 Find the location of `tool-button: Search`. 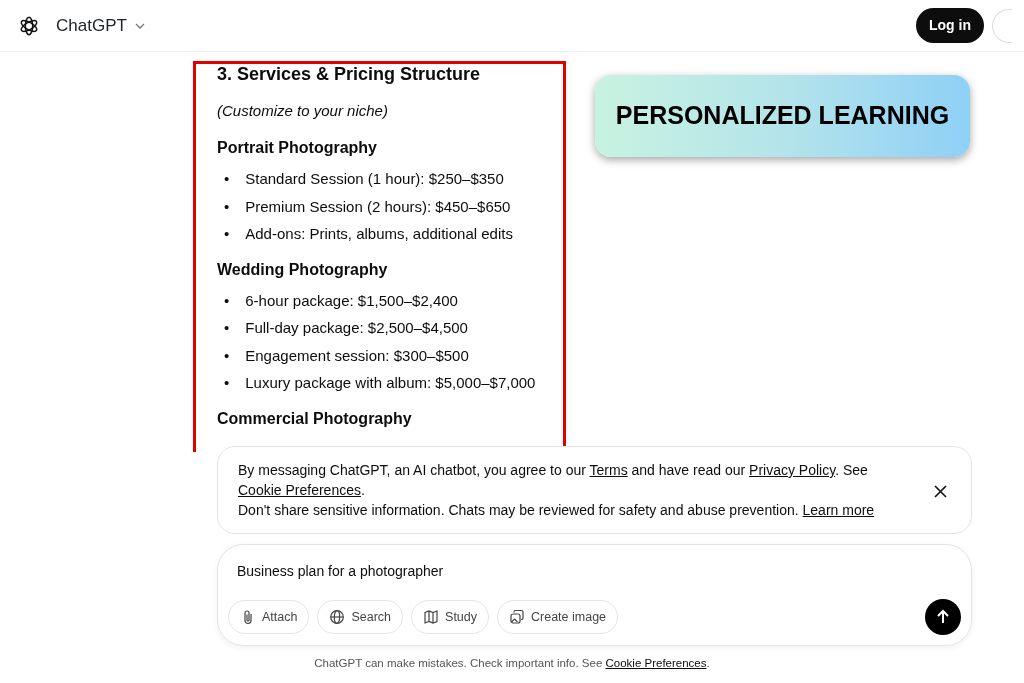

tool-button: Search is located at coordinates (360, 617).